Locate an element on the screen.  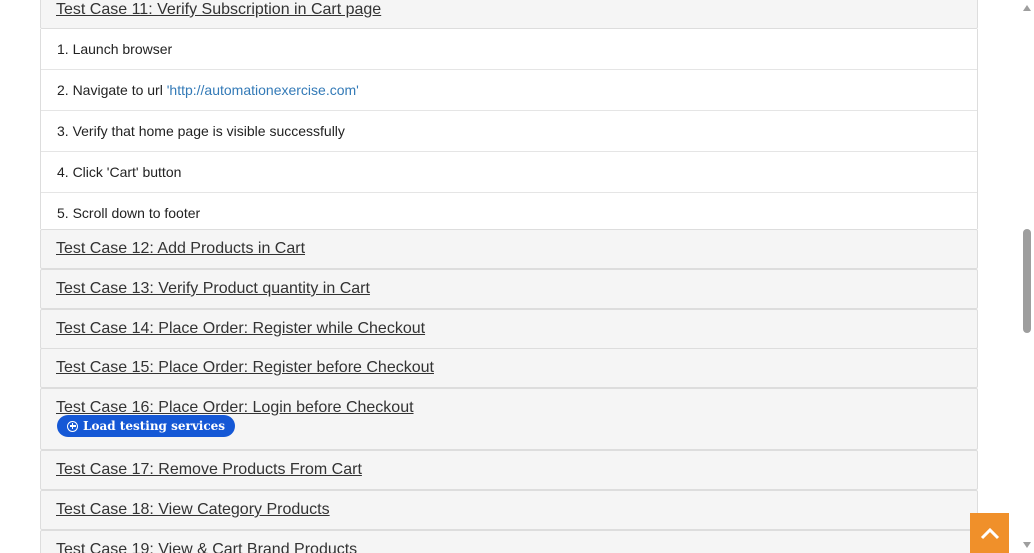
step-text: 5. Scroll down to footer is located at coordinates (129, 213).